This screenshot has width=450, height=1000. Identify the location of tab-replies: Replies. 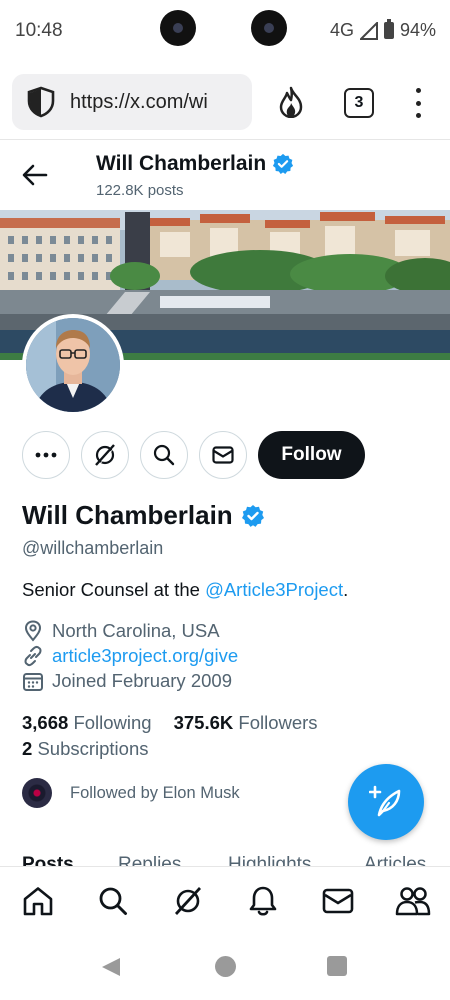
(149, 860).